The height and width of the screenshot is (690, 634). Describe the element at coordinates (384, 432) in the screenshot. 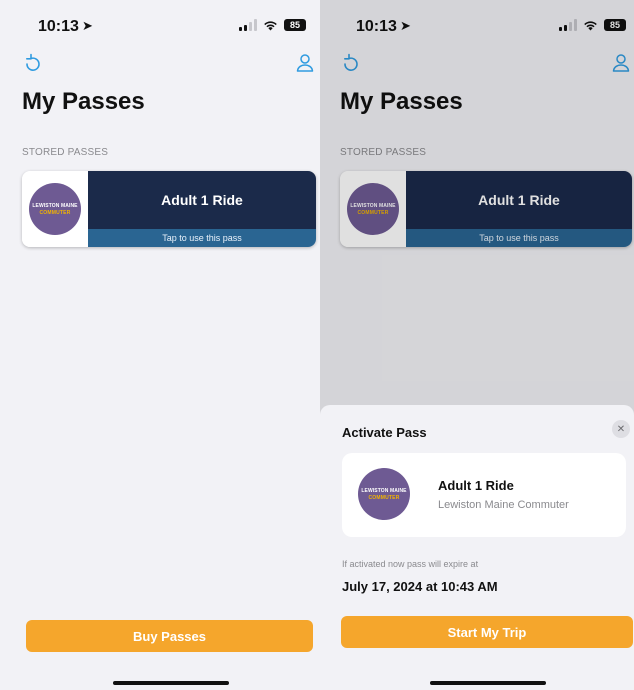

I see `sheet-title: Activate Pass` at that location.